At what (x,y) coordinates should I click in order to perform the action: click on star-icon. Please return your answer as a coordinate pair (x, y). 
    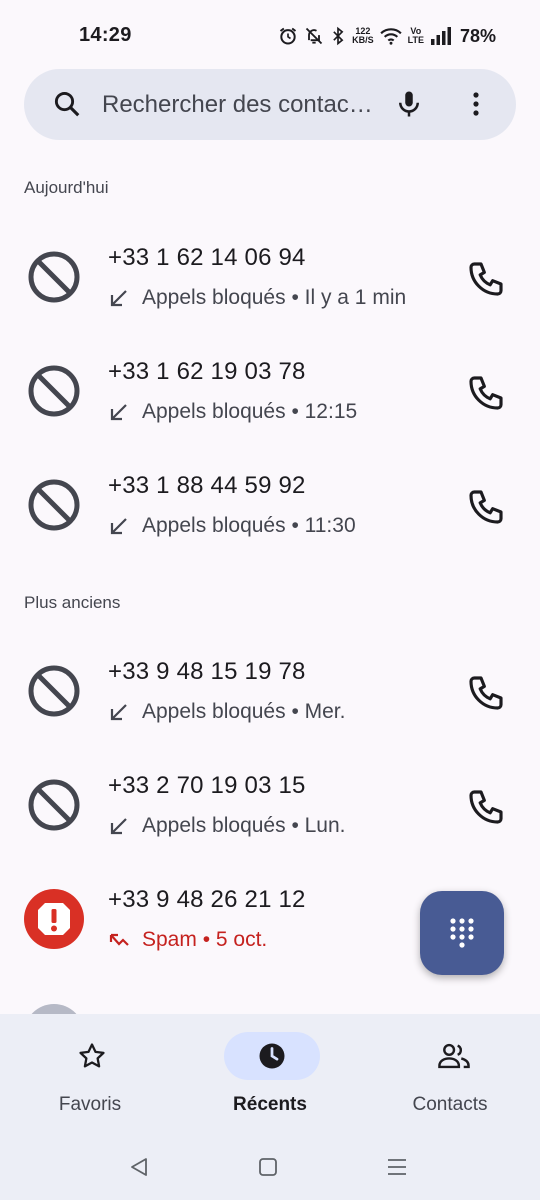
    Looking at the image, I should click on (92, 1055).